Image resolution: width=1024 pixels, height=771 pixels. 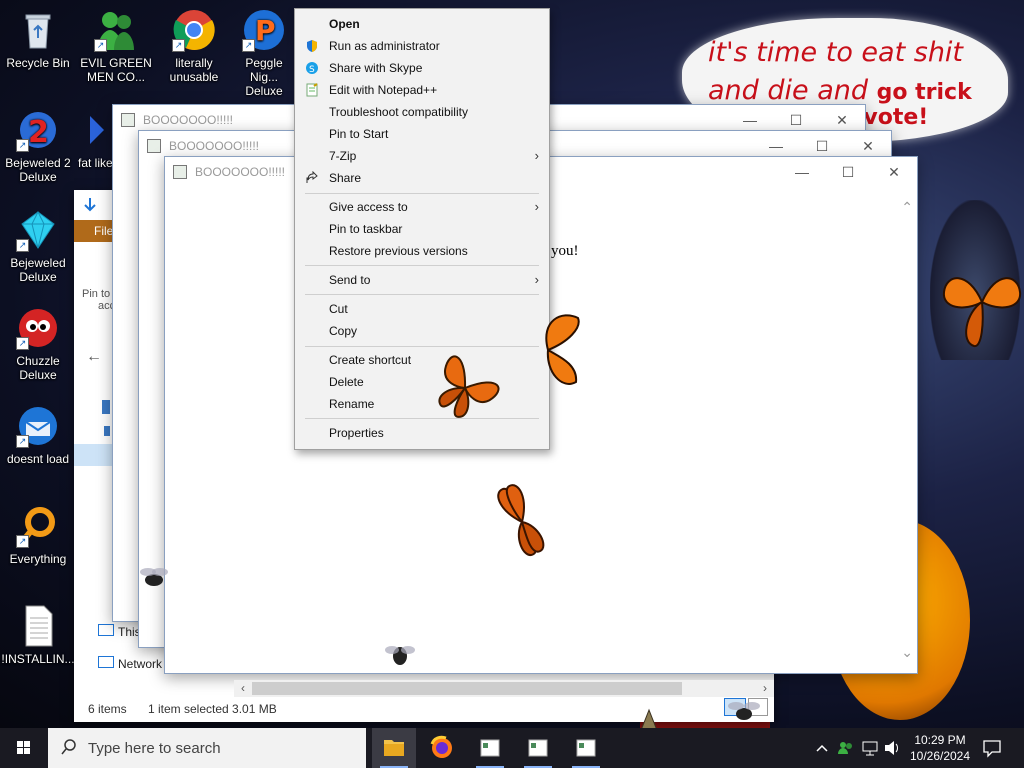 I want to click on start-button, so click(x=24, y=748).